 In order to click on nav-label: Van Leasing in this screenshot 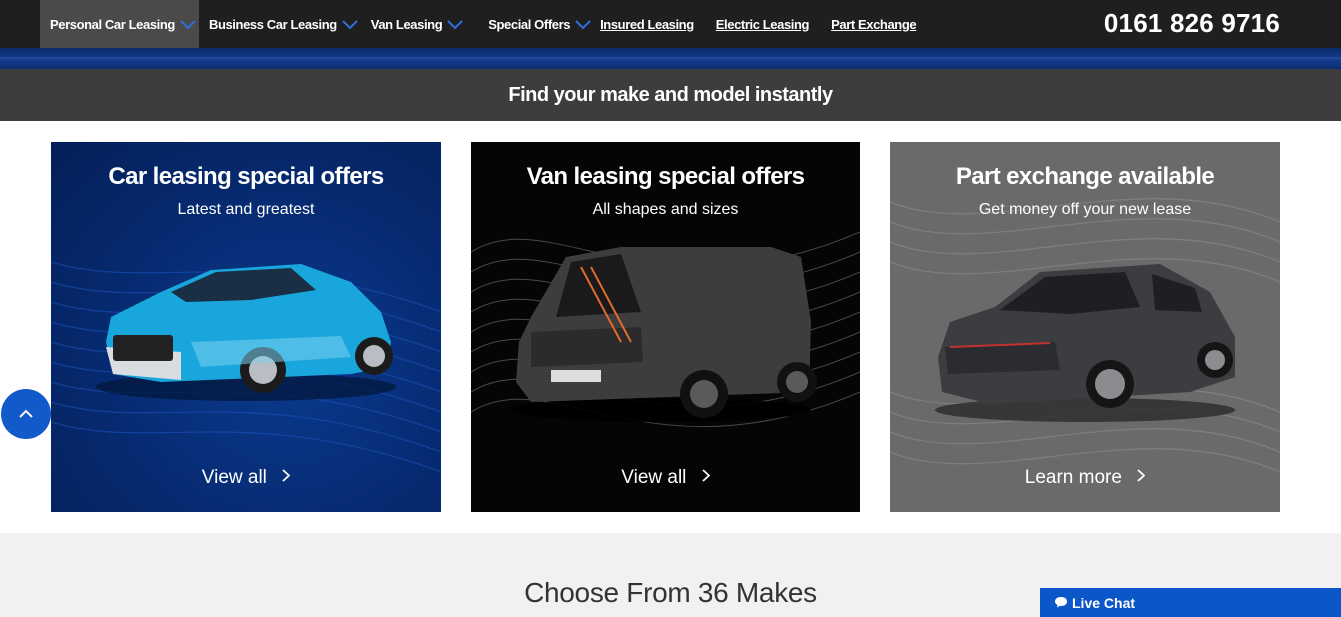, I will do `click(406, 24)`.